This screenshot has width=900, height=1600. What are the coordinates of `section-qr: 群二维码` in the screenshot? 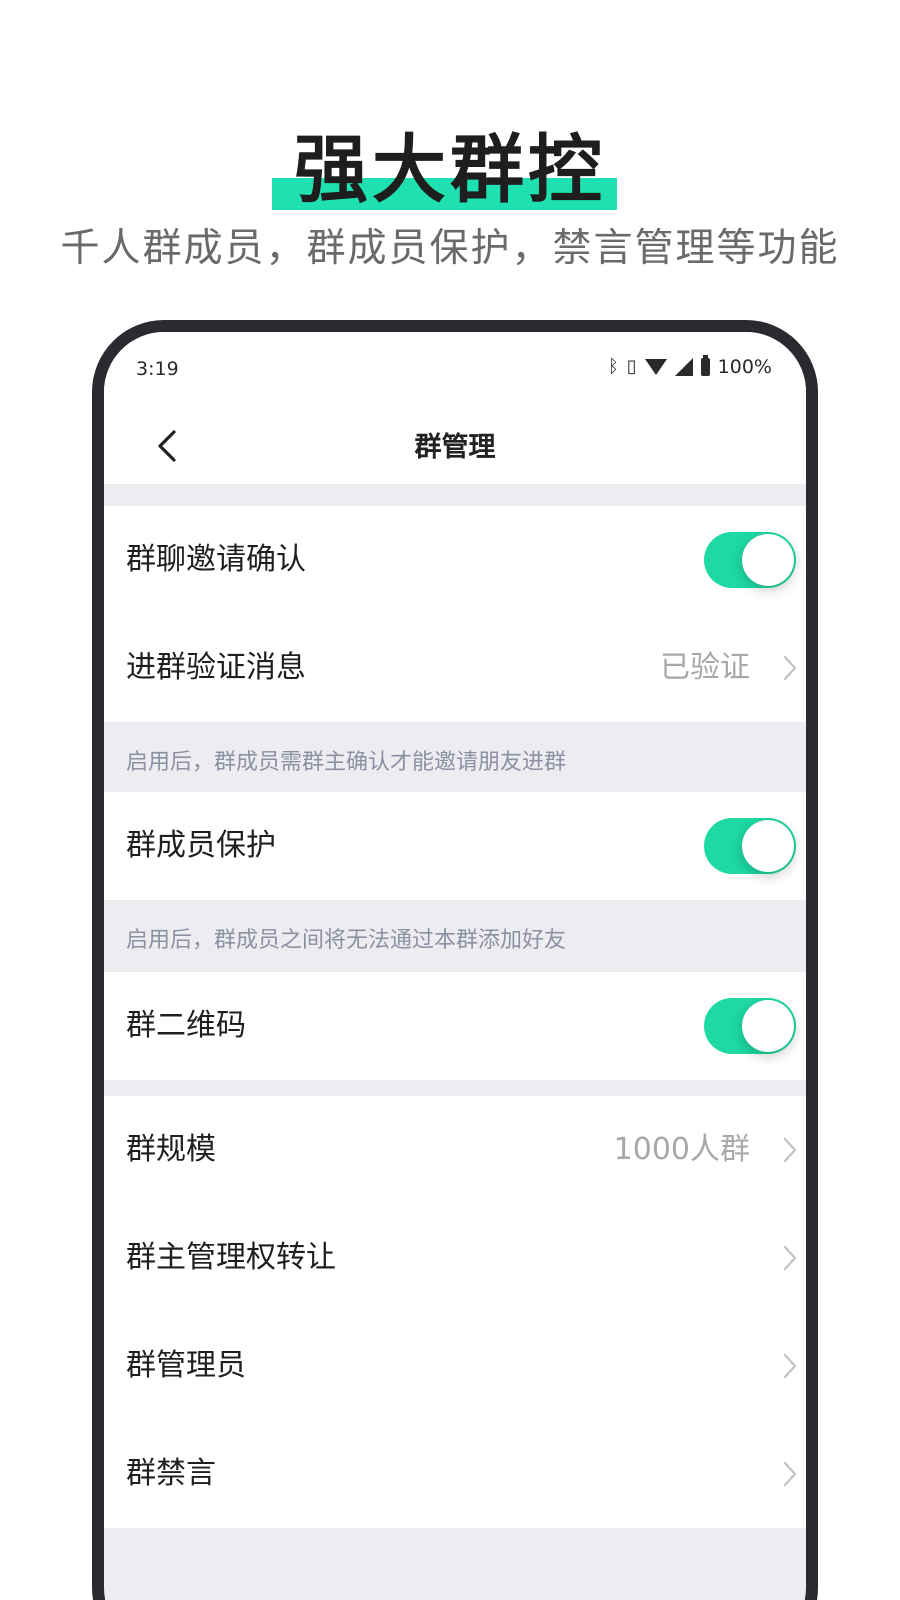 It's located at (455, 1026).